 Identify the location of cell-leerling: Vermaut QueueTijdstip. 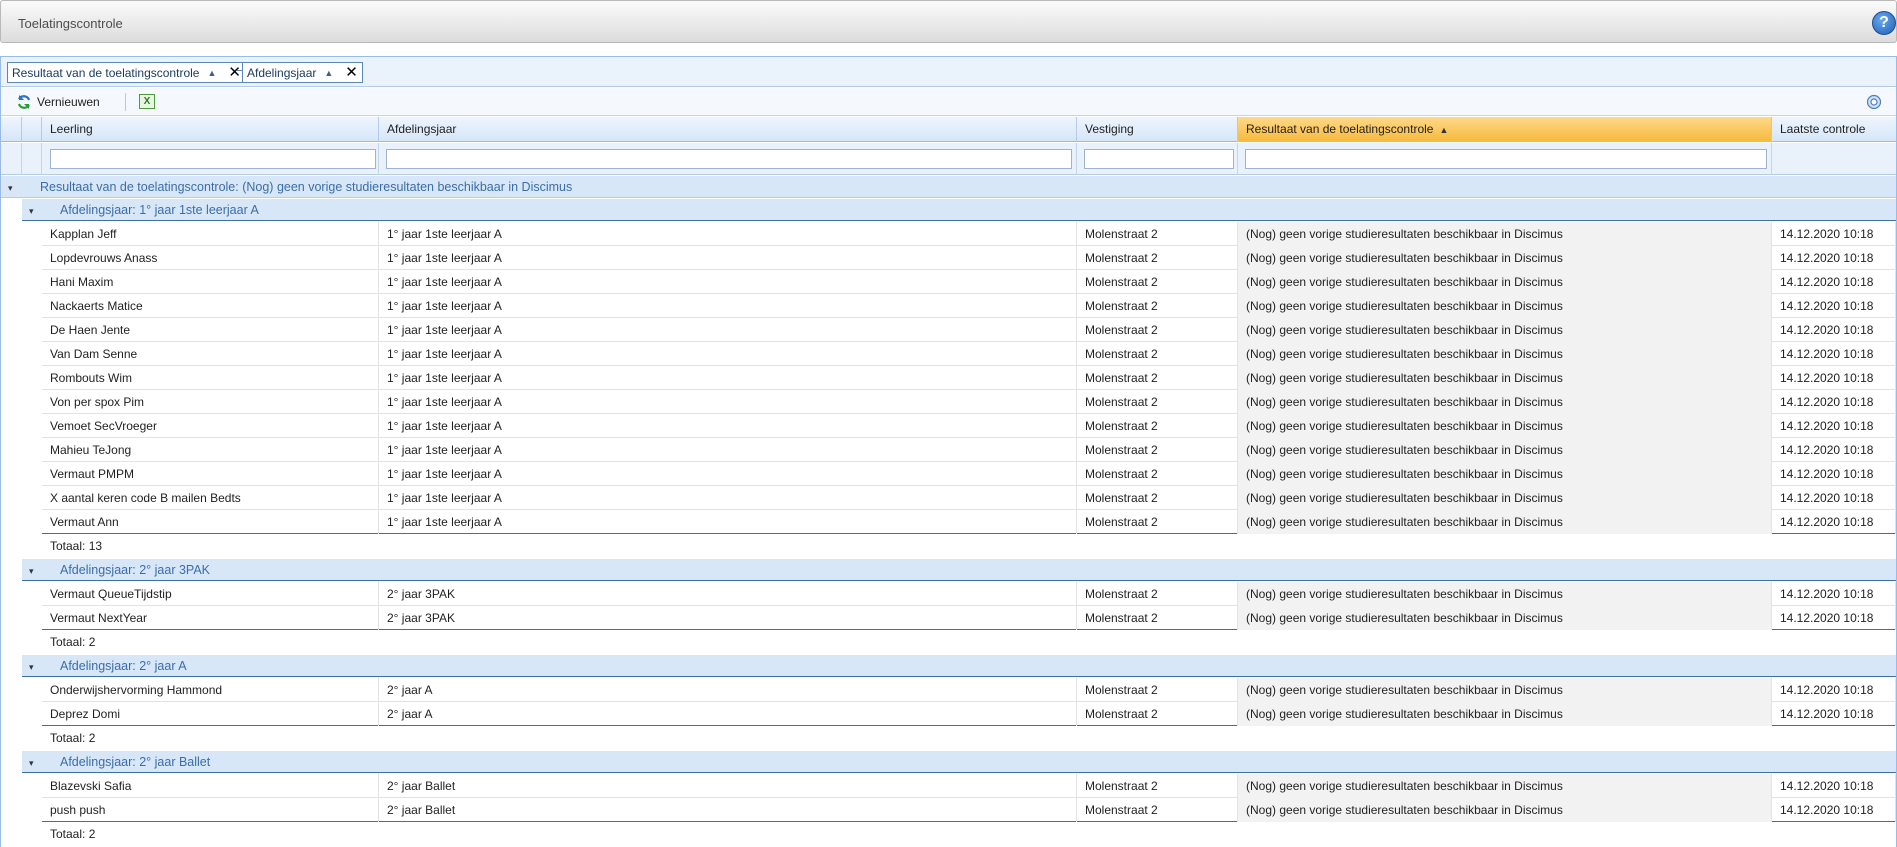
(210, 594).